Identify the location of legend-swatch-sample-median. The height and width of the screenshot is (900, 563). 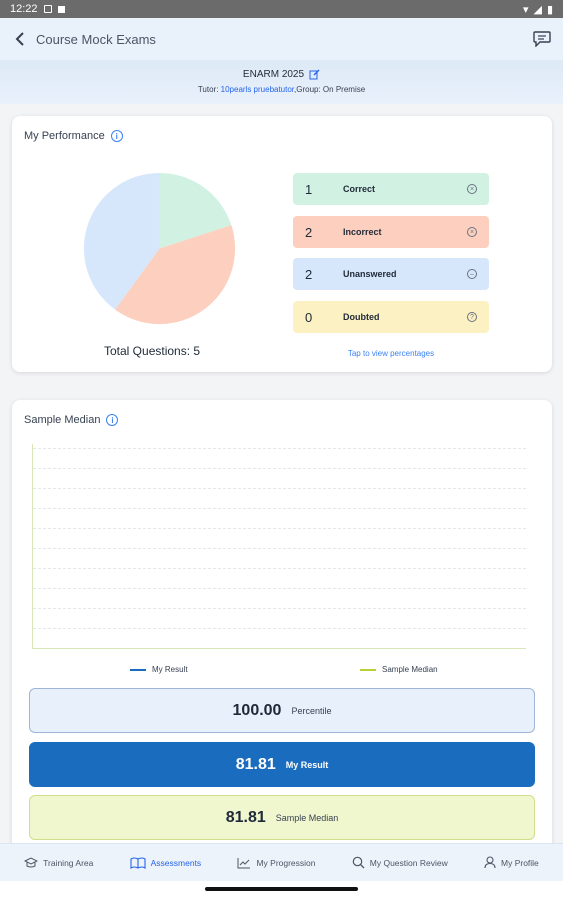
(368, 669).